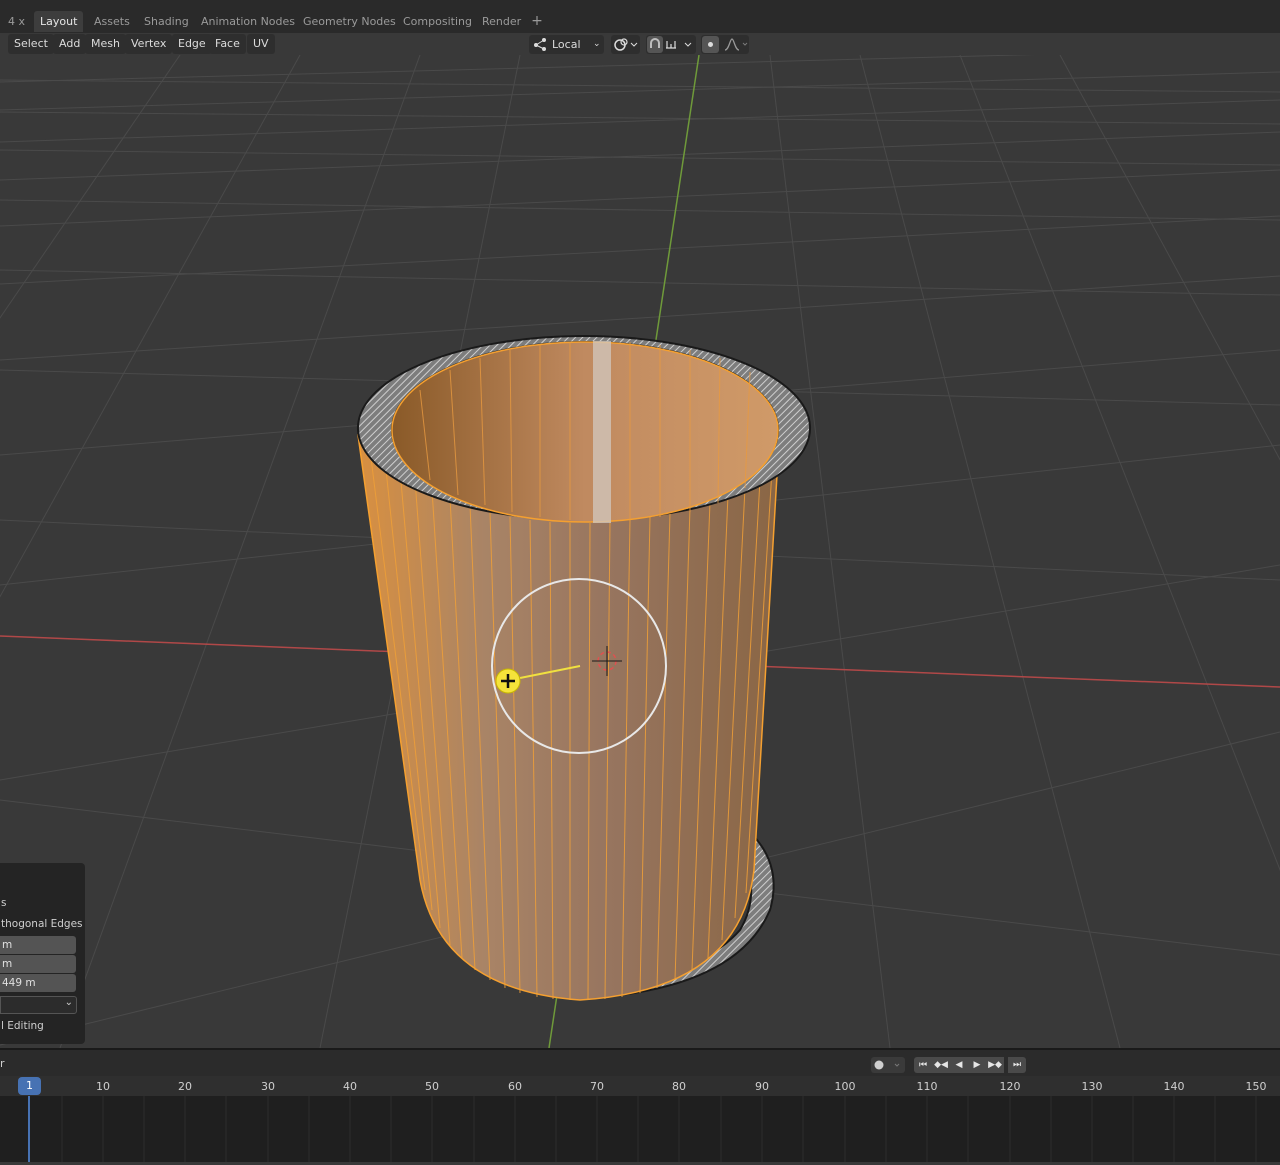  What do you see at coordinates (31, 44) in the screenshot?
I see `menu-select: Select` at bounding box center [31, 44].